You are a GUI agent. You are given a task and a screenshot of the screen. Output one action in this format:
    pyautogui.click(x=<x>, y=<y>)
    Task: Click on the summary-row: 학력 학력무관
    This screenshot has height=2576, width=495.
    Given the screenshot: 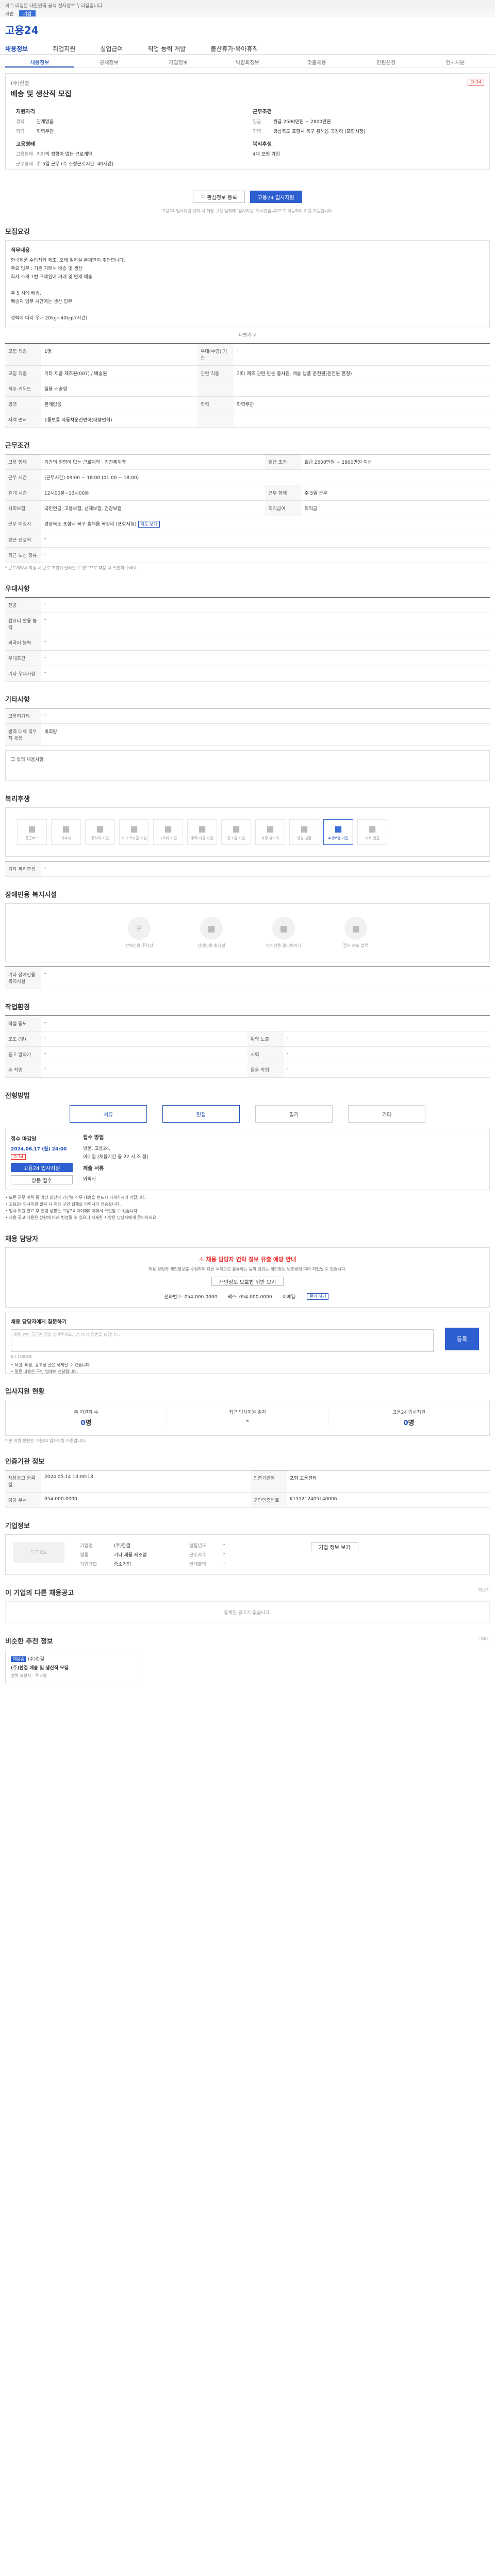 What is the action you would take?
    pyautogui.click(x=35, y=131)
    